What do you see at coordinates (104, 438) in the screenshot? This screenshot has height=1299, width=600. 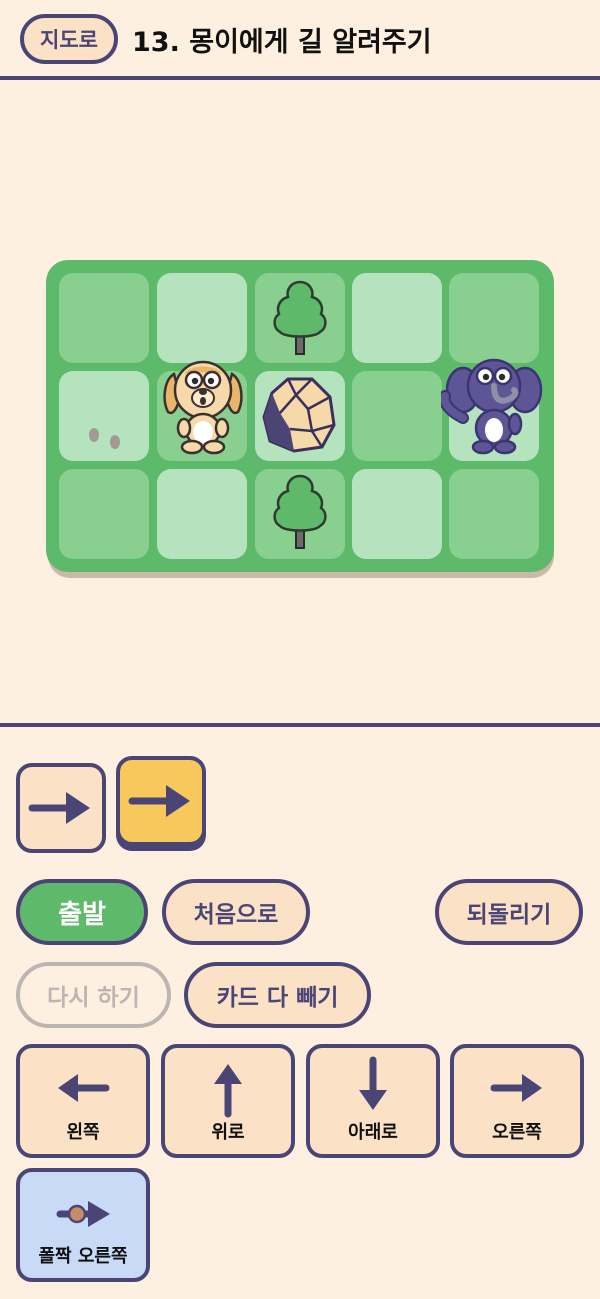 I see `footprints-icon` at bounding box center [104, 438].